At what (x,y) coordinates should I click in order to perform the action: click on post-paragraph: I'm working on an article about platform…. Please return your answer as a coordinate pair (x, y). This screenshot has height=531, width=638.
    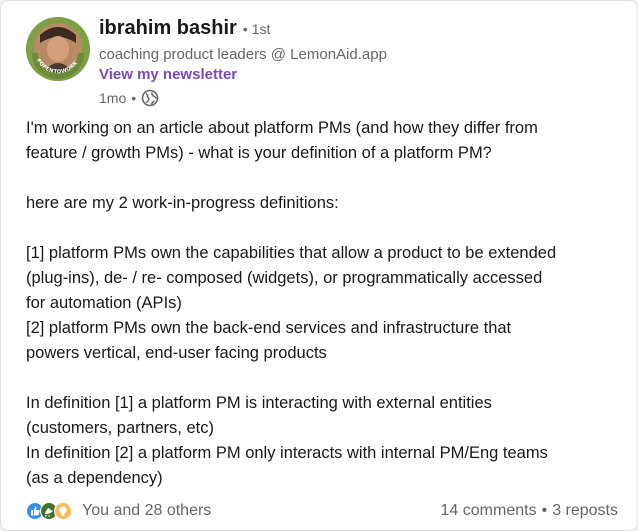
    Looking at the image, I should click on (282, 140).